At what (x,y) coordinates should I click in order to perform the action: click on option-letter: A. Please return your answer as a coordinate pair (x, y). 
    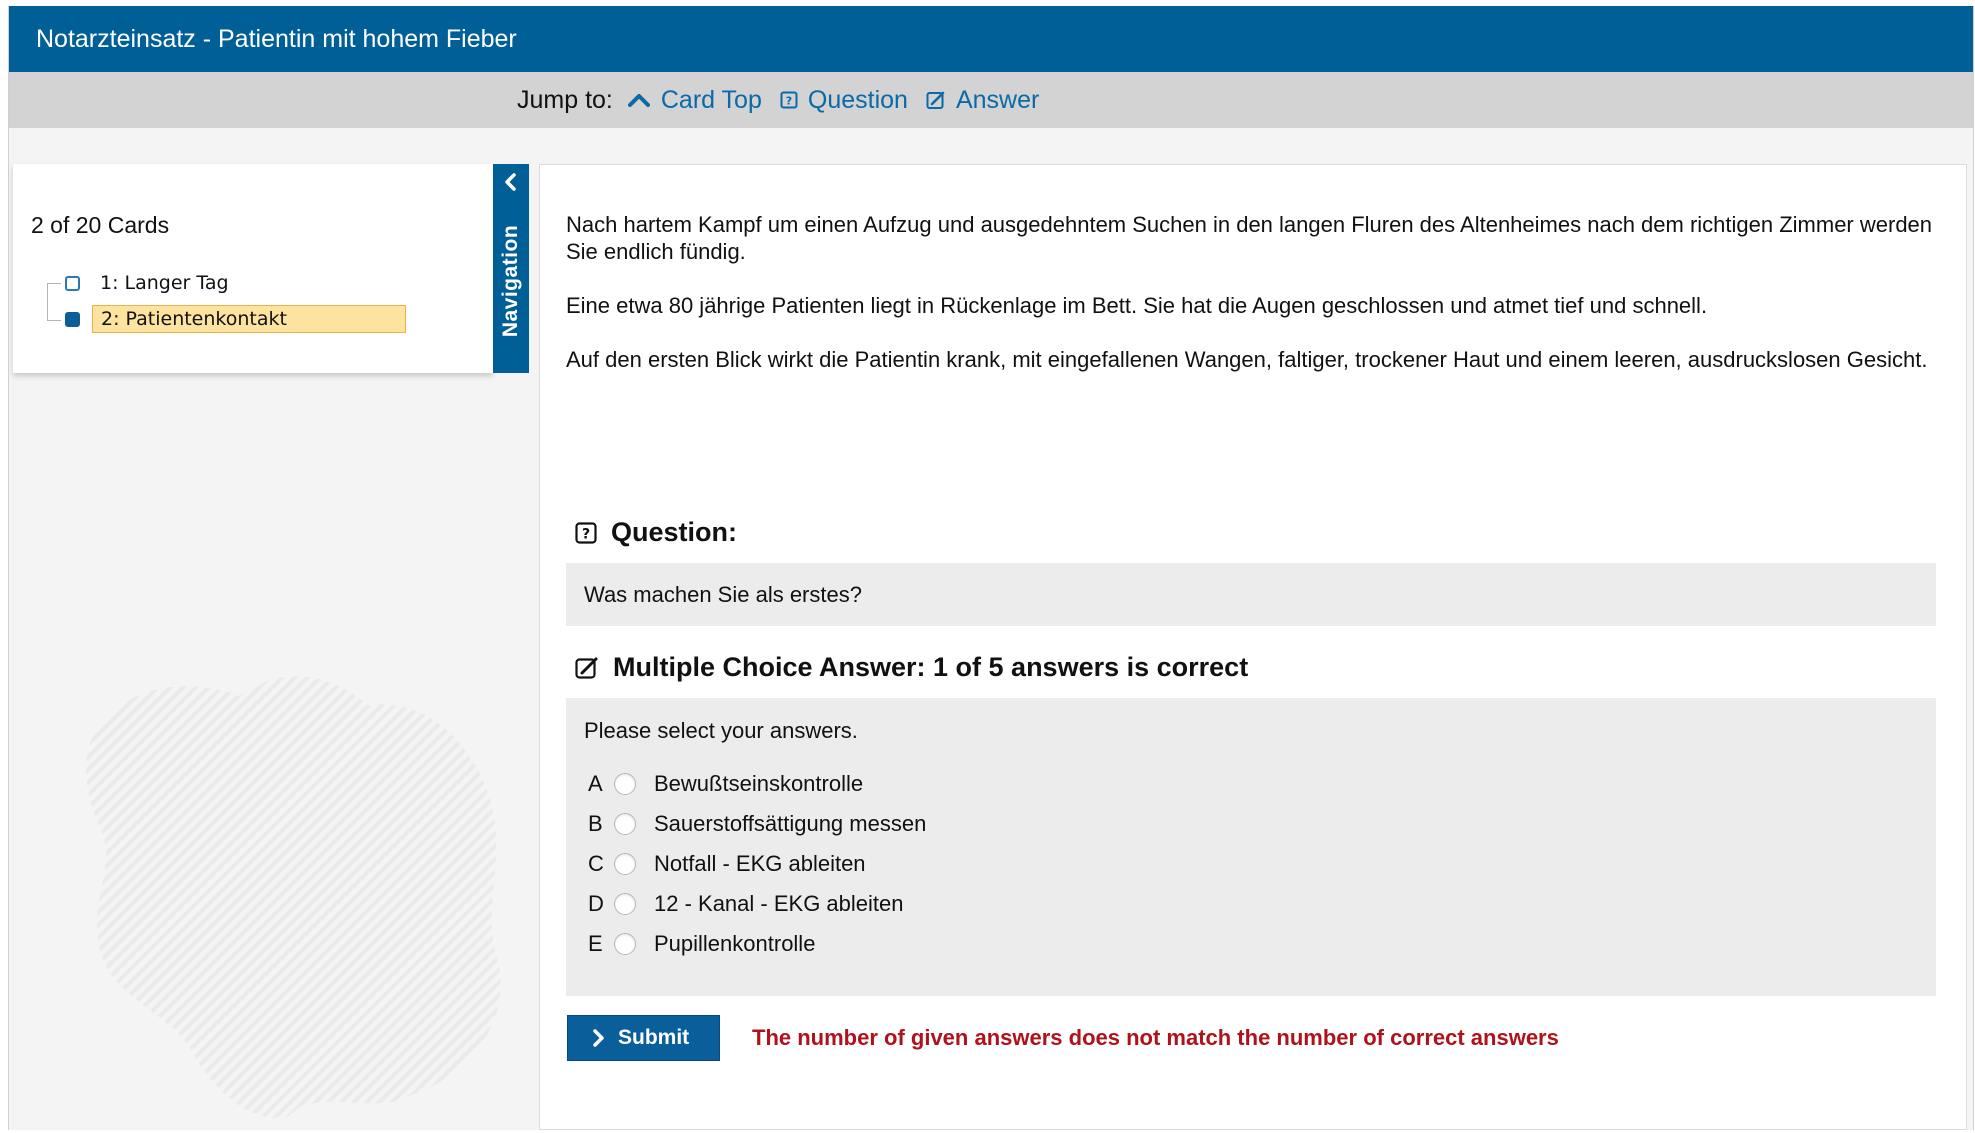
    Looking at the image, I should click on (595, 783).